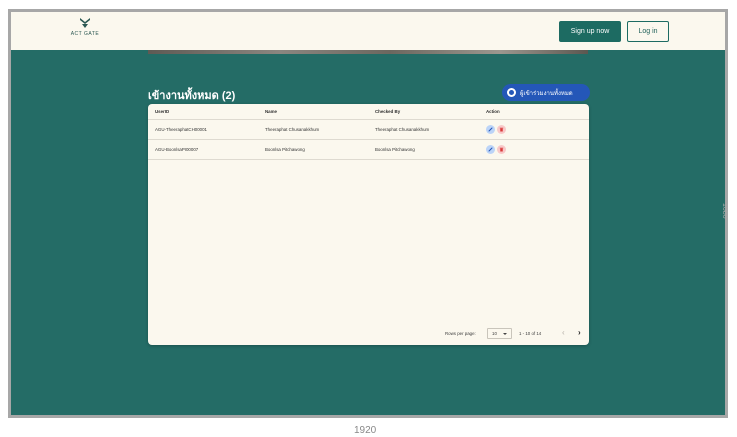 The height and width of the screenshot is (437, 737). I want to click on rows-per-page-select: 10, so click(499, 333).